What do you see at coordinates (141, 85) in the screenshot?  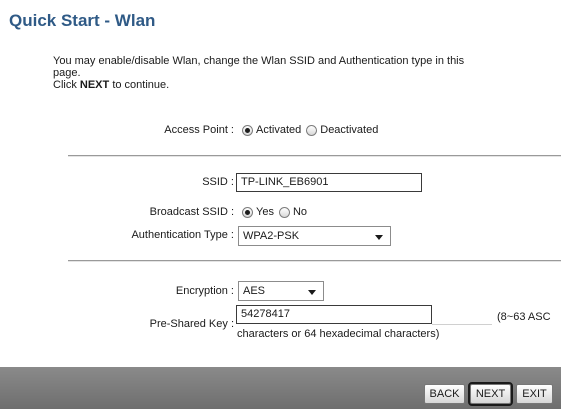 I see `intro-continue: to continue.` at bounding box center [141, 85].